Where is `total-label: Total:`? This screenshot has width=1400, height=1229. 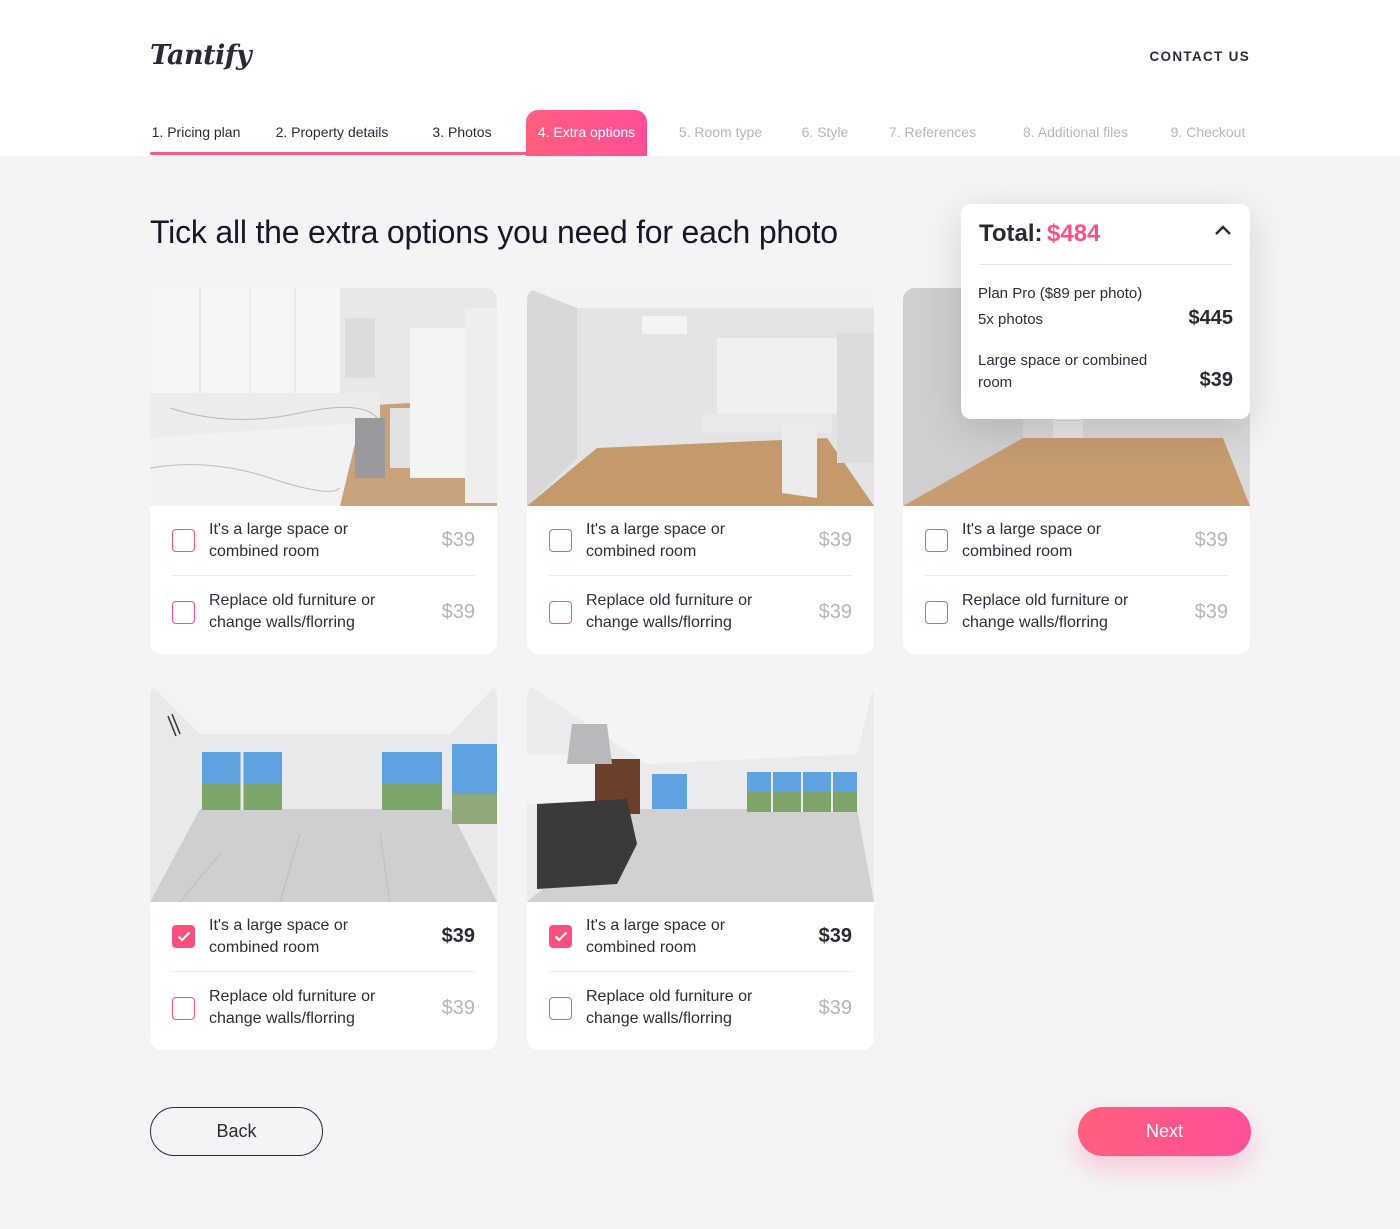 total-label: Total: is located at coordinates (1011, 233).